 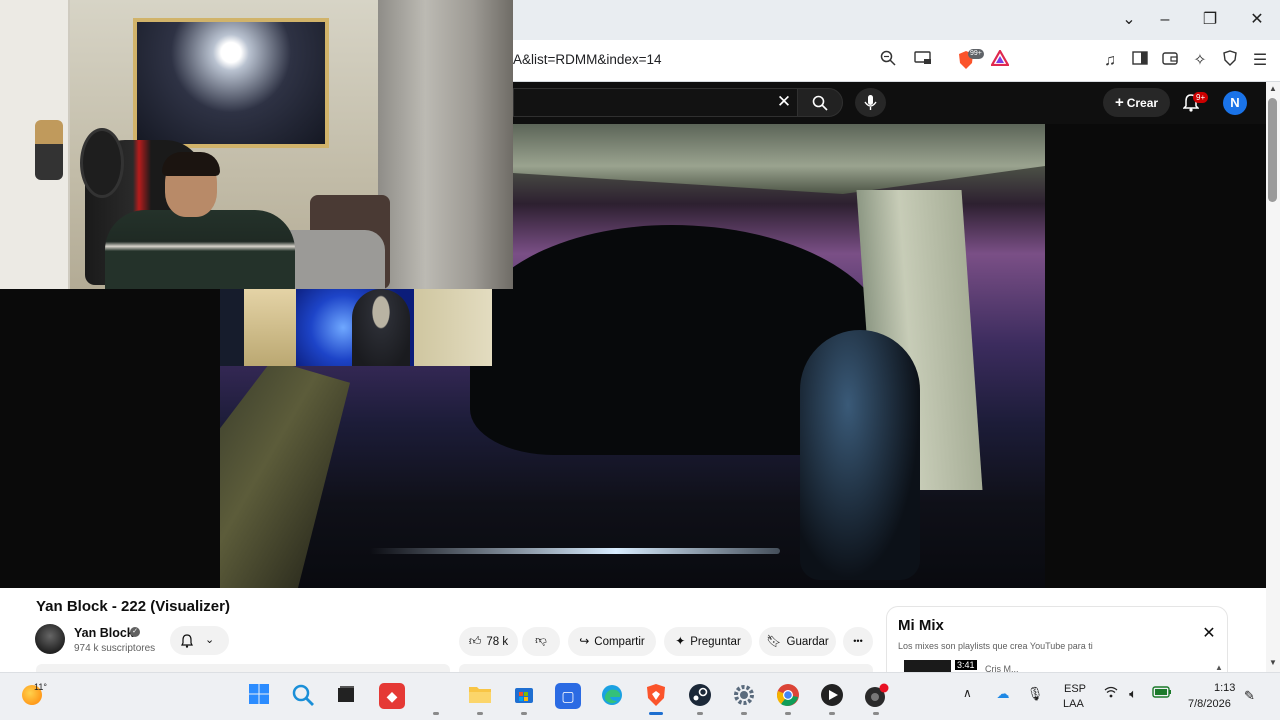 What do you see at coordinates (1272, 150) in the screenshot?
I see `scrollbar-thumb` at bounding box center [1272, 150].